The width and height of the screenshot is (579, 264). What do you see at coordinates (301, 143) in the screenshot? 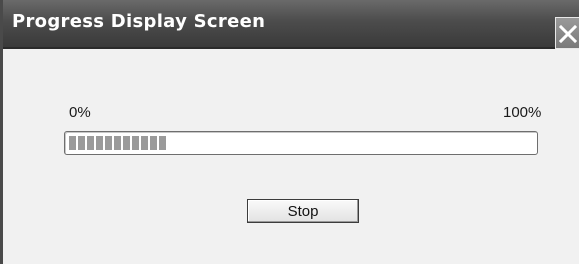
I see `progress-bar` at bounding box center [301, 143].